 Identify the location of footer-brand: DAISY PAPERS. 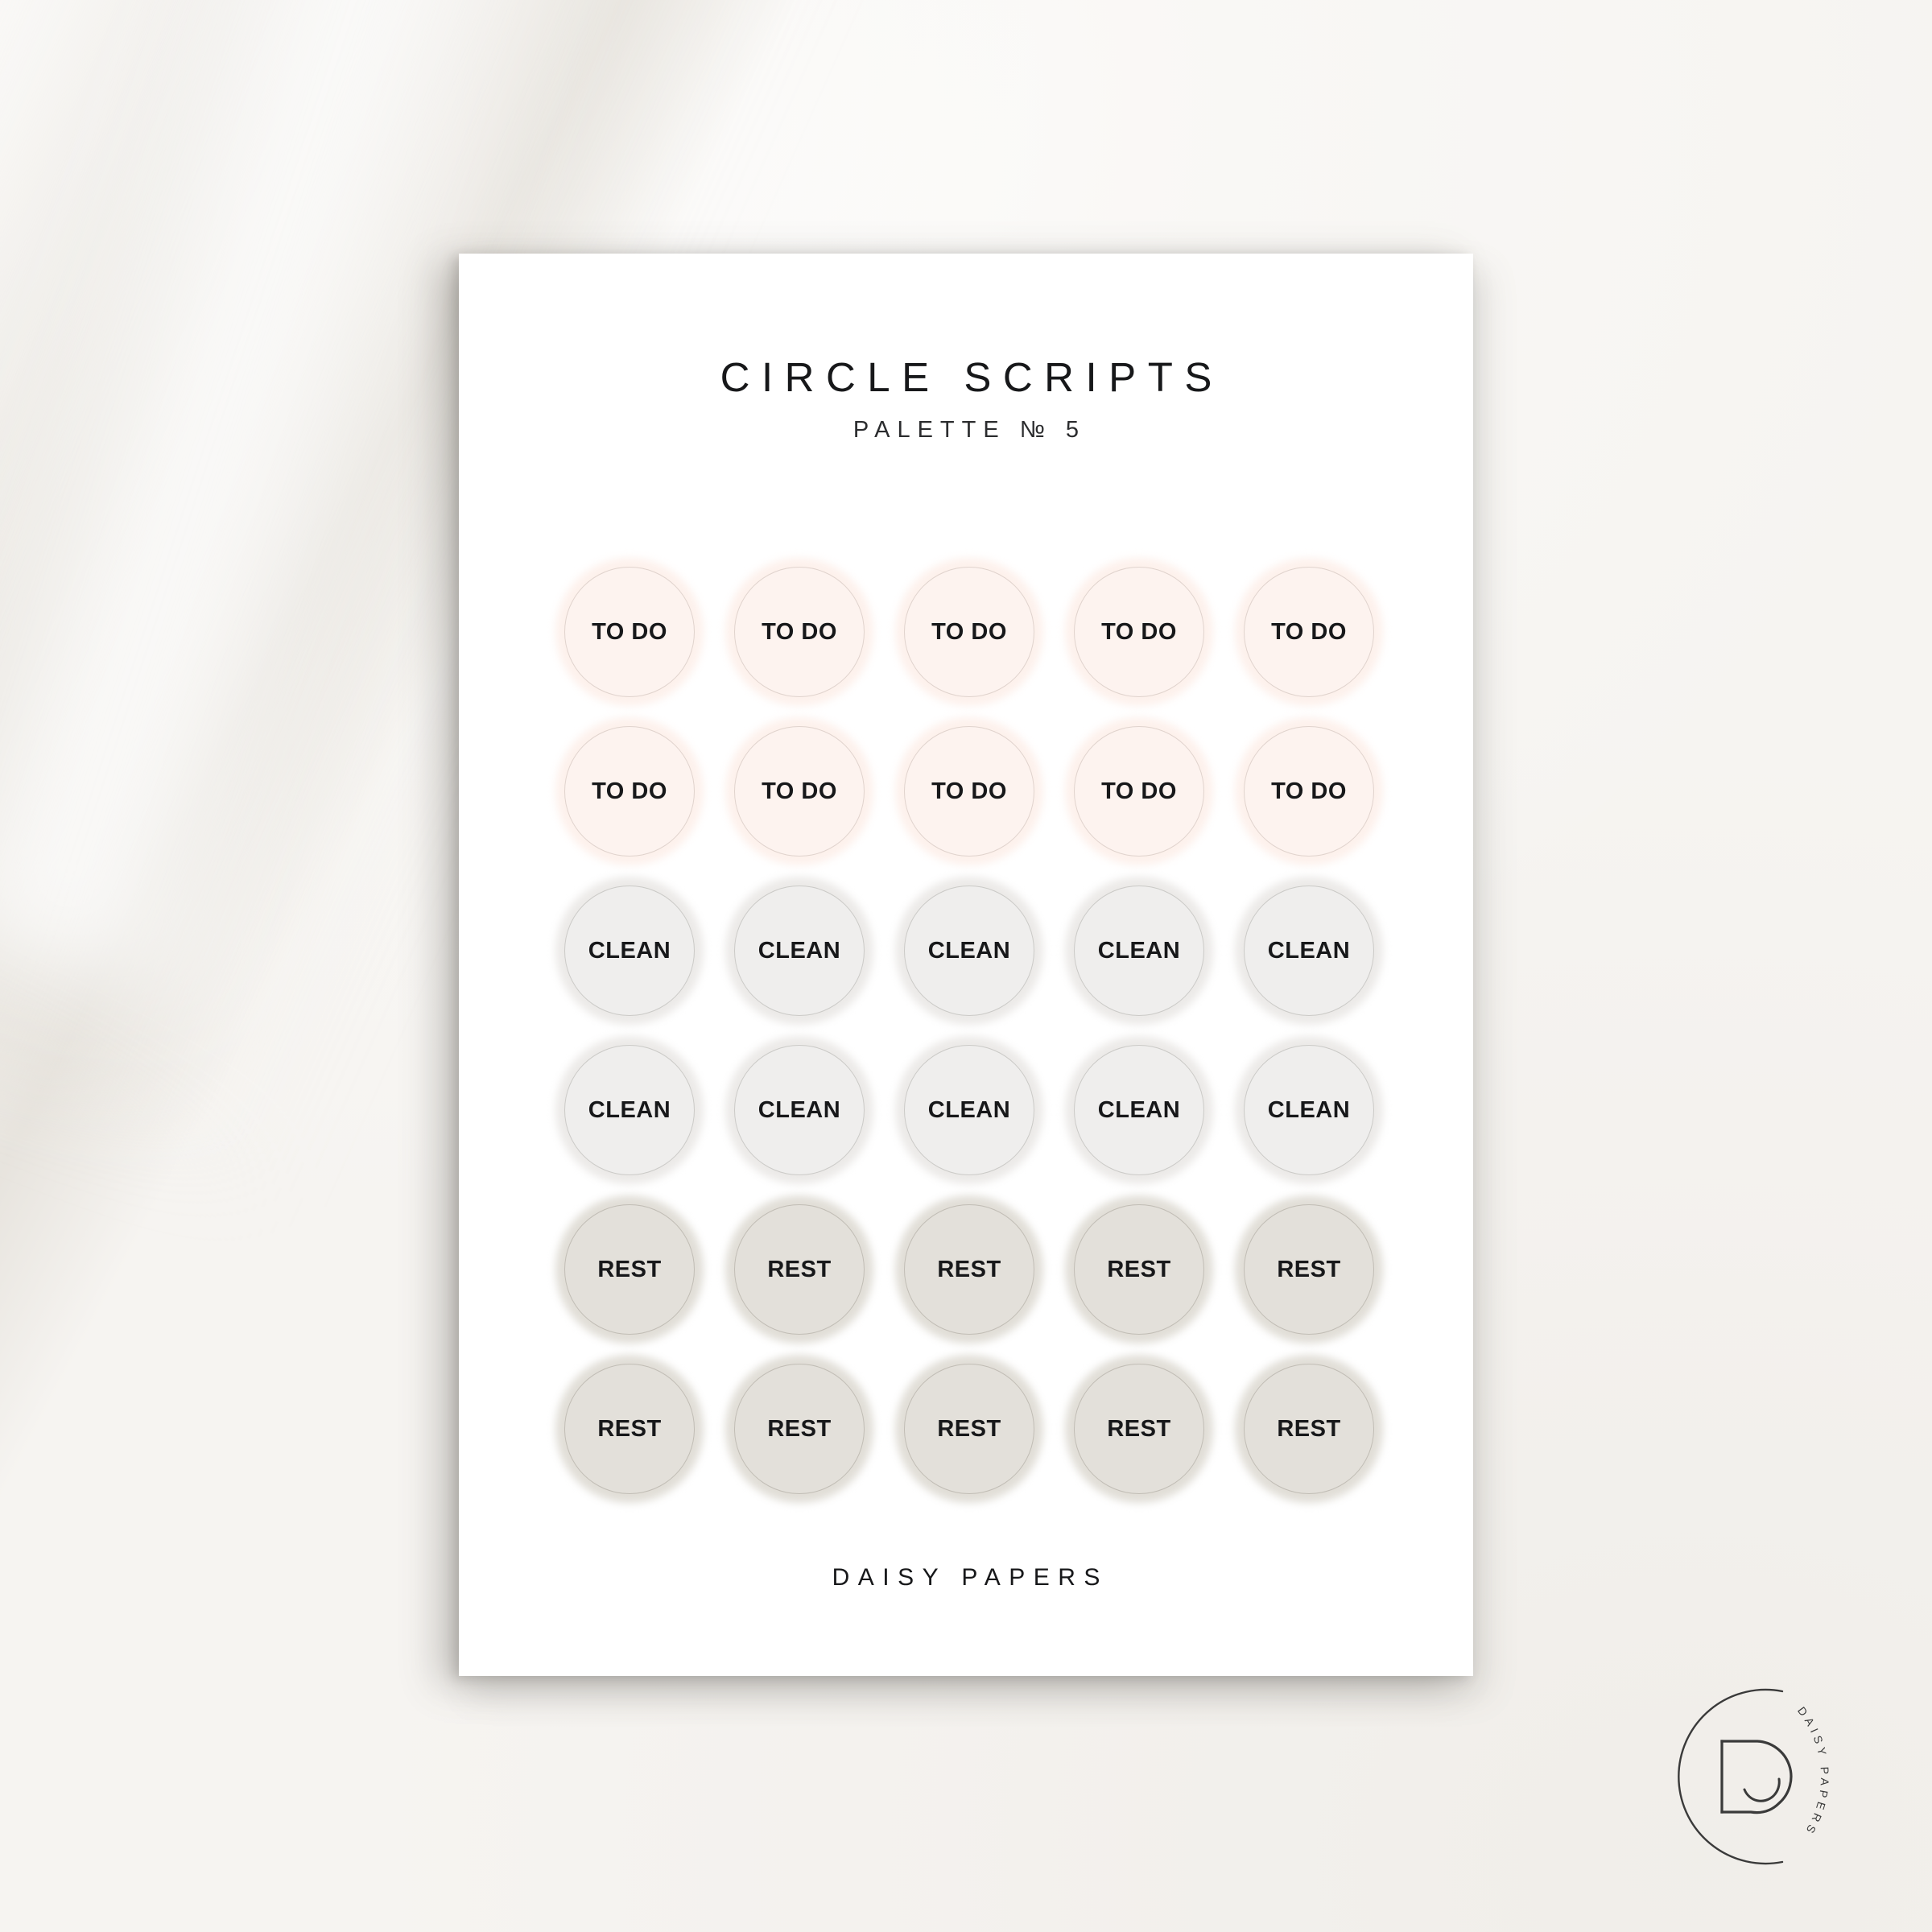
(970, 1577).